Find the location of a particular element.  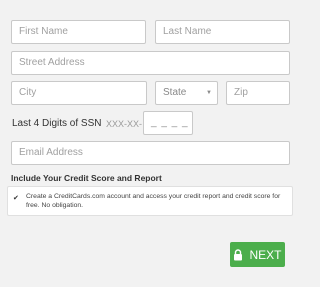

email-placeholder: Email Address is located at coordinates (51, 152).